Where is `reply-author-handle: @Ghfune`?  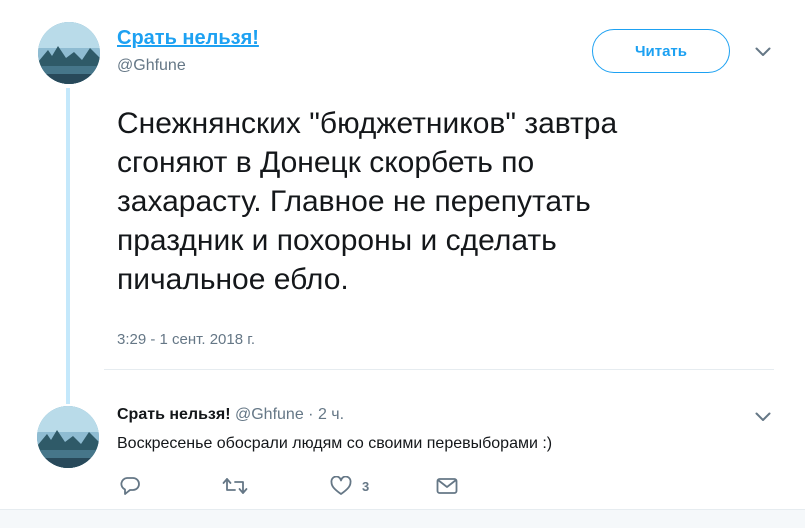
reply-author-handle: @Ghfune is located at coordinates (269, 414).